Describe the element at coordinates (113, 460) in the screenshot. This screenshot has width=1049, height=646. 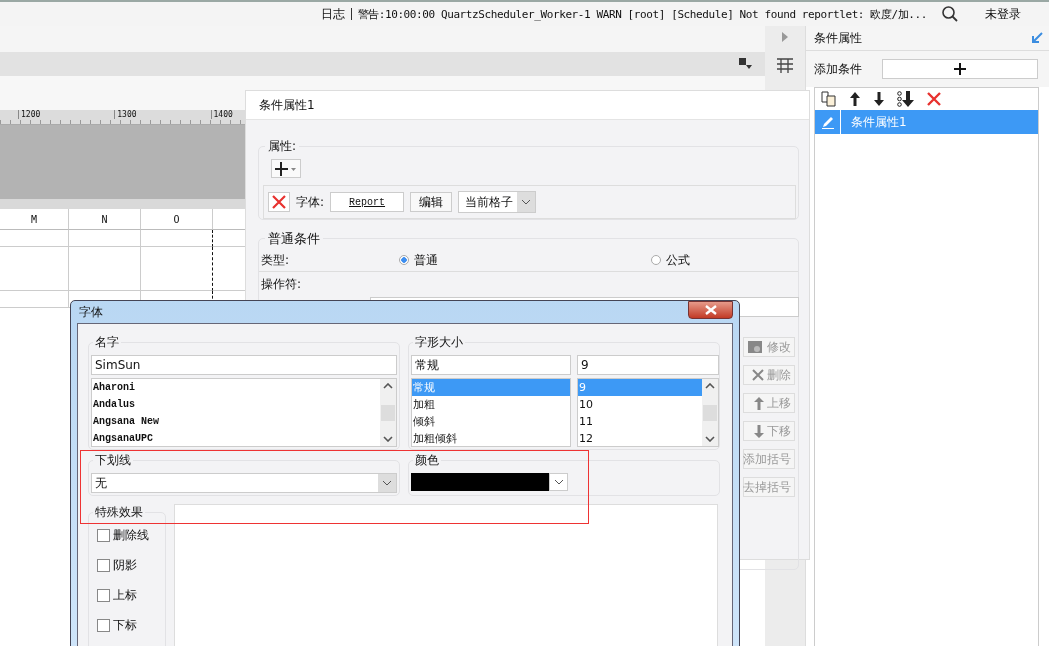
I see `section-legend: 下划线` at that location.